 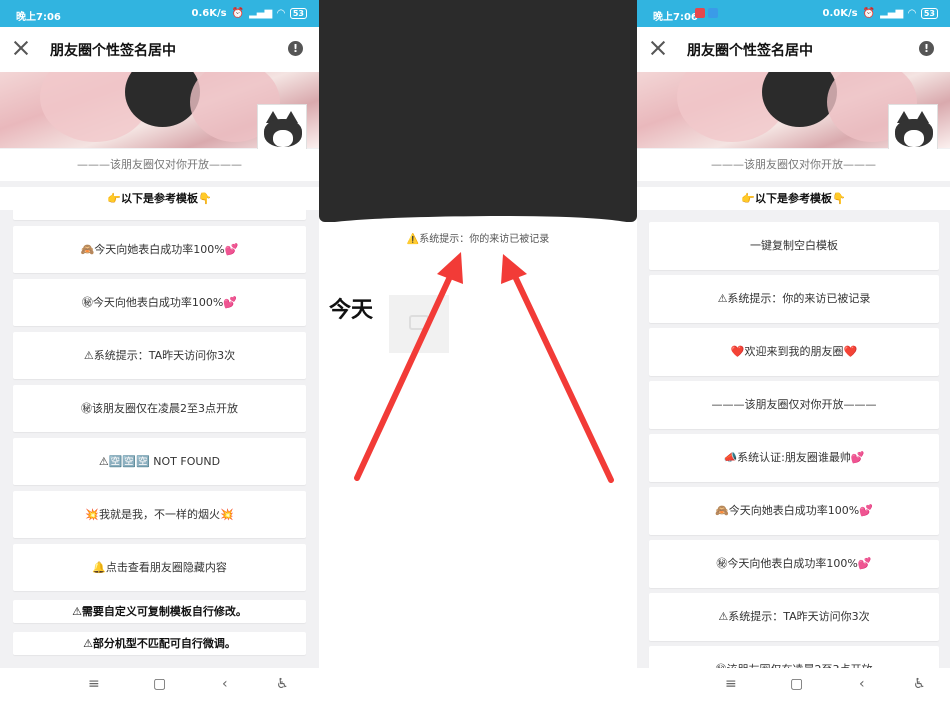 What do you see at coordinates (159, 567) in the screenshot?
I see `template-card: 🔔点击查看朋友圈隐藏内容` at bounding box center [159, 567].